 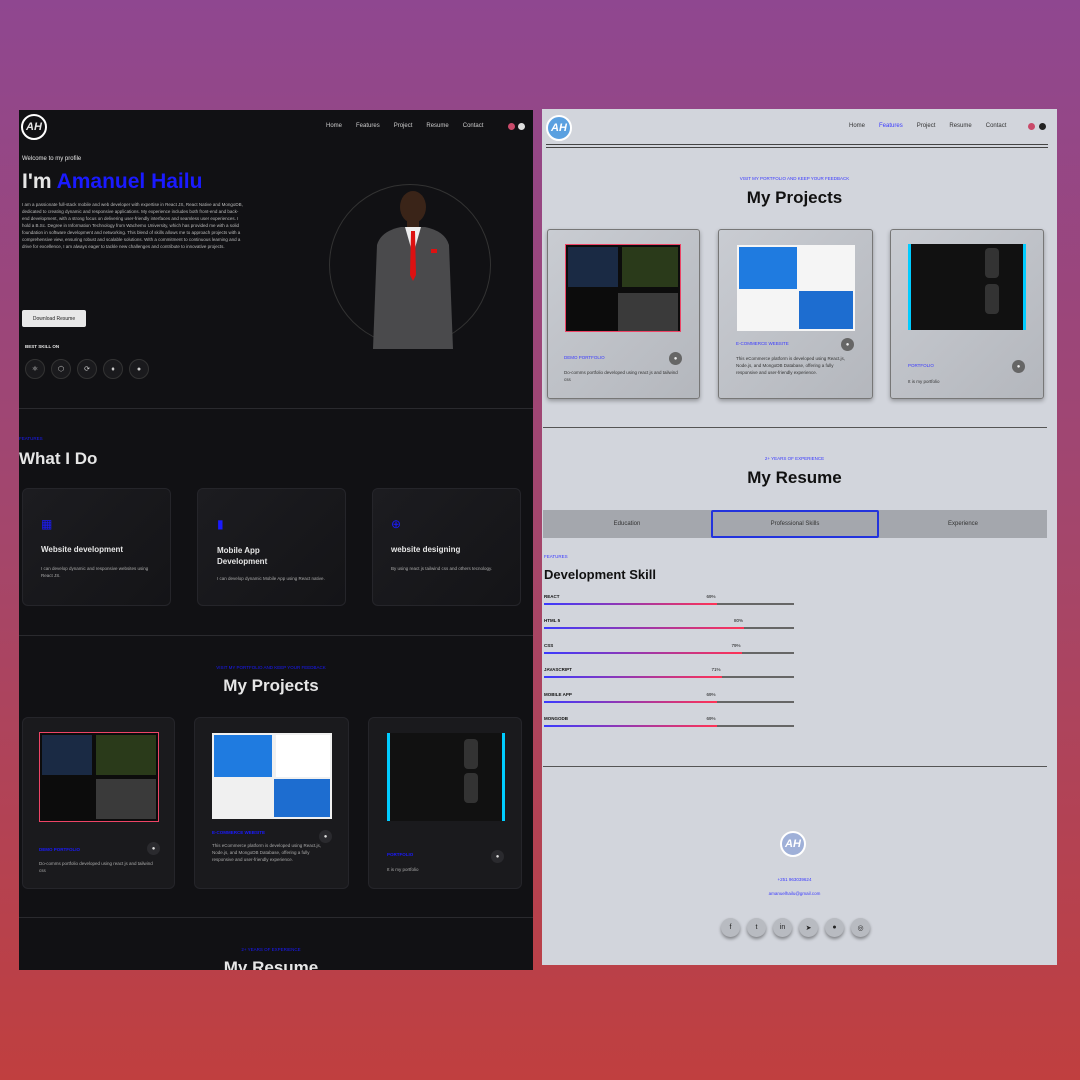 What do you see at coordinates (794, 197) in the screenshot?
I see `projects-title: My Projects` at bounding box center [794, 197].